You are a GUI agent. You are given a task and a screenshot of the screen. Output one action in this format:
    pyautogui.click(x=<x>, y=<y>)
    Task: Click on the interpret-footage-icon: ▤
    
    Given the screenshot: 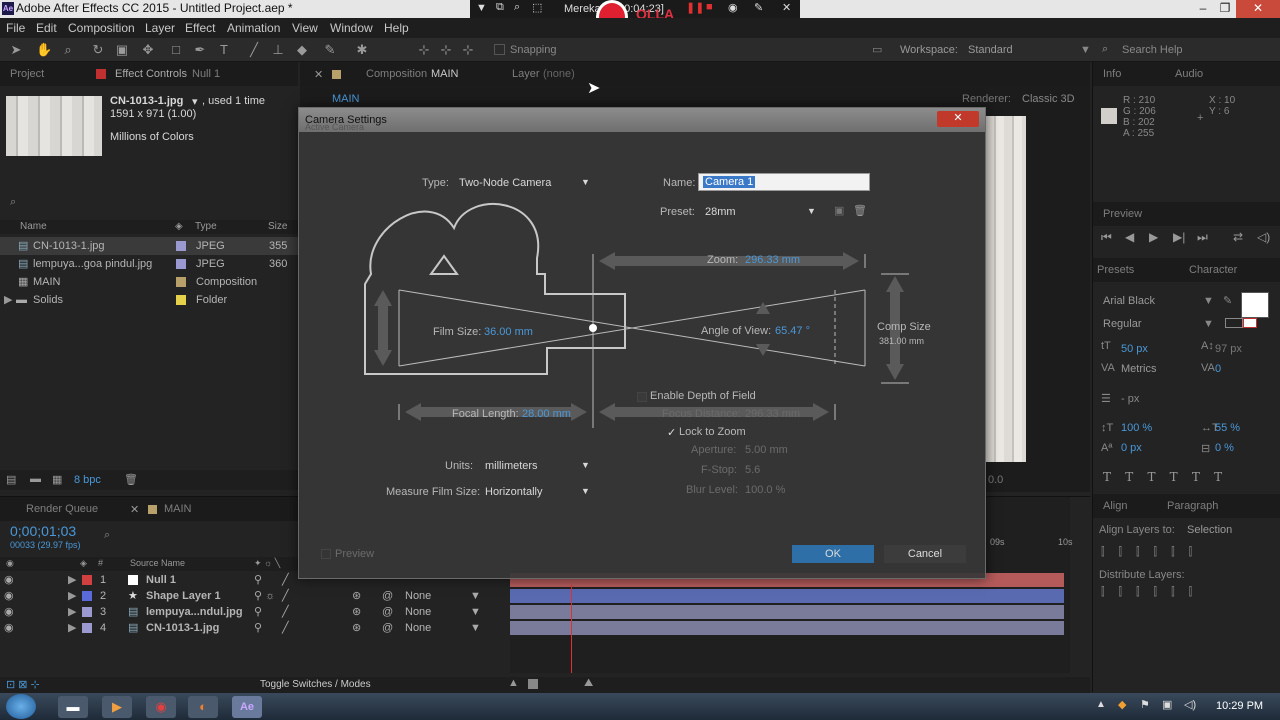 What is the action you would take?
    pyautogui.click(x=11, y=479)
    